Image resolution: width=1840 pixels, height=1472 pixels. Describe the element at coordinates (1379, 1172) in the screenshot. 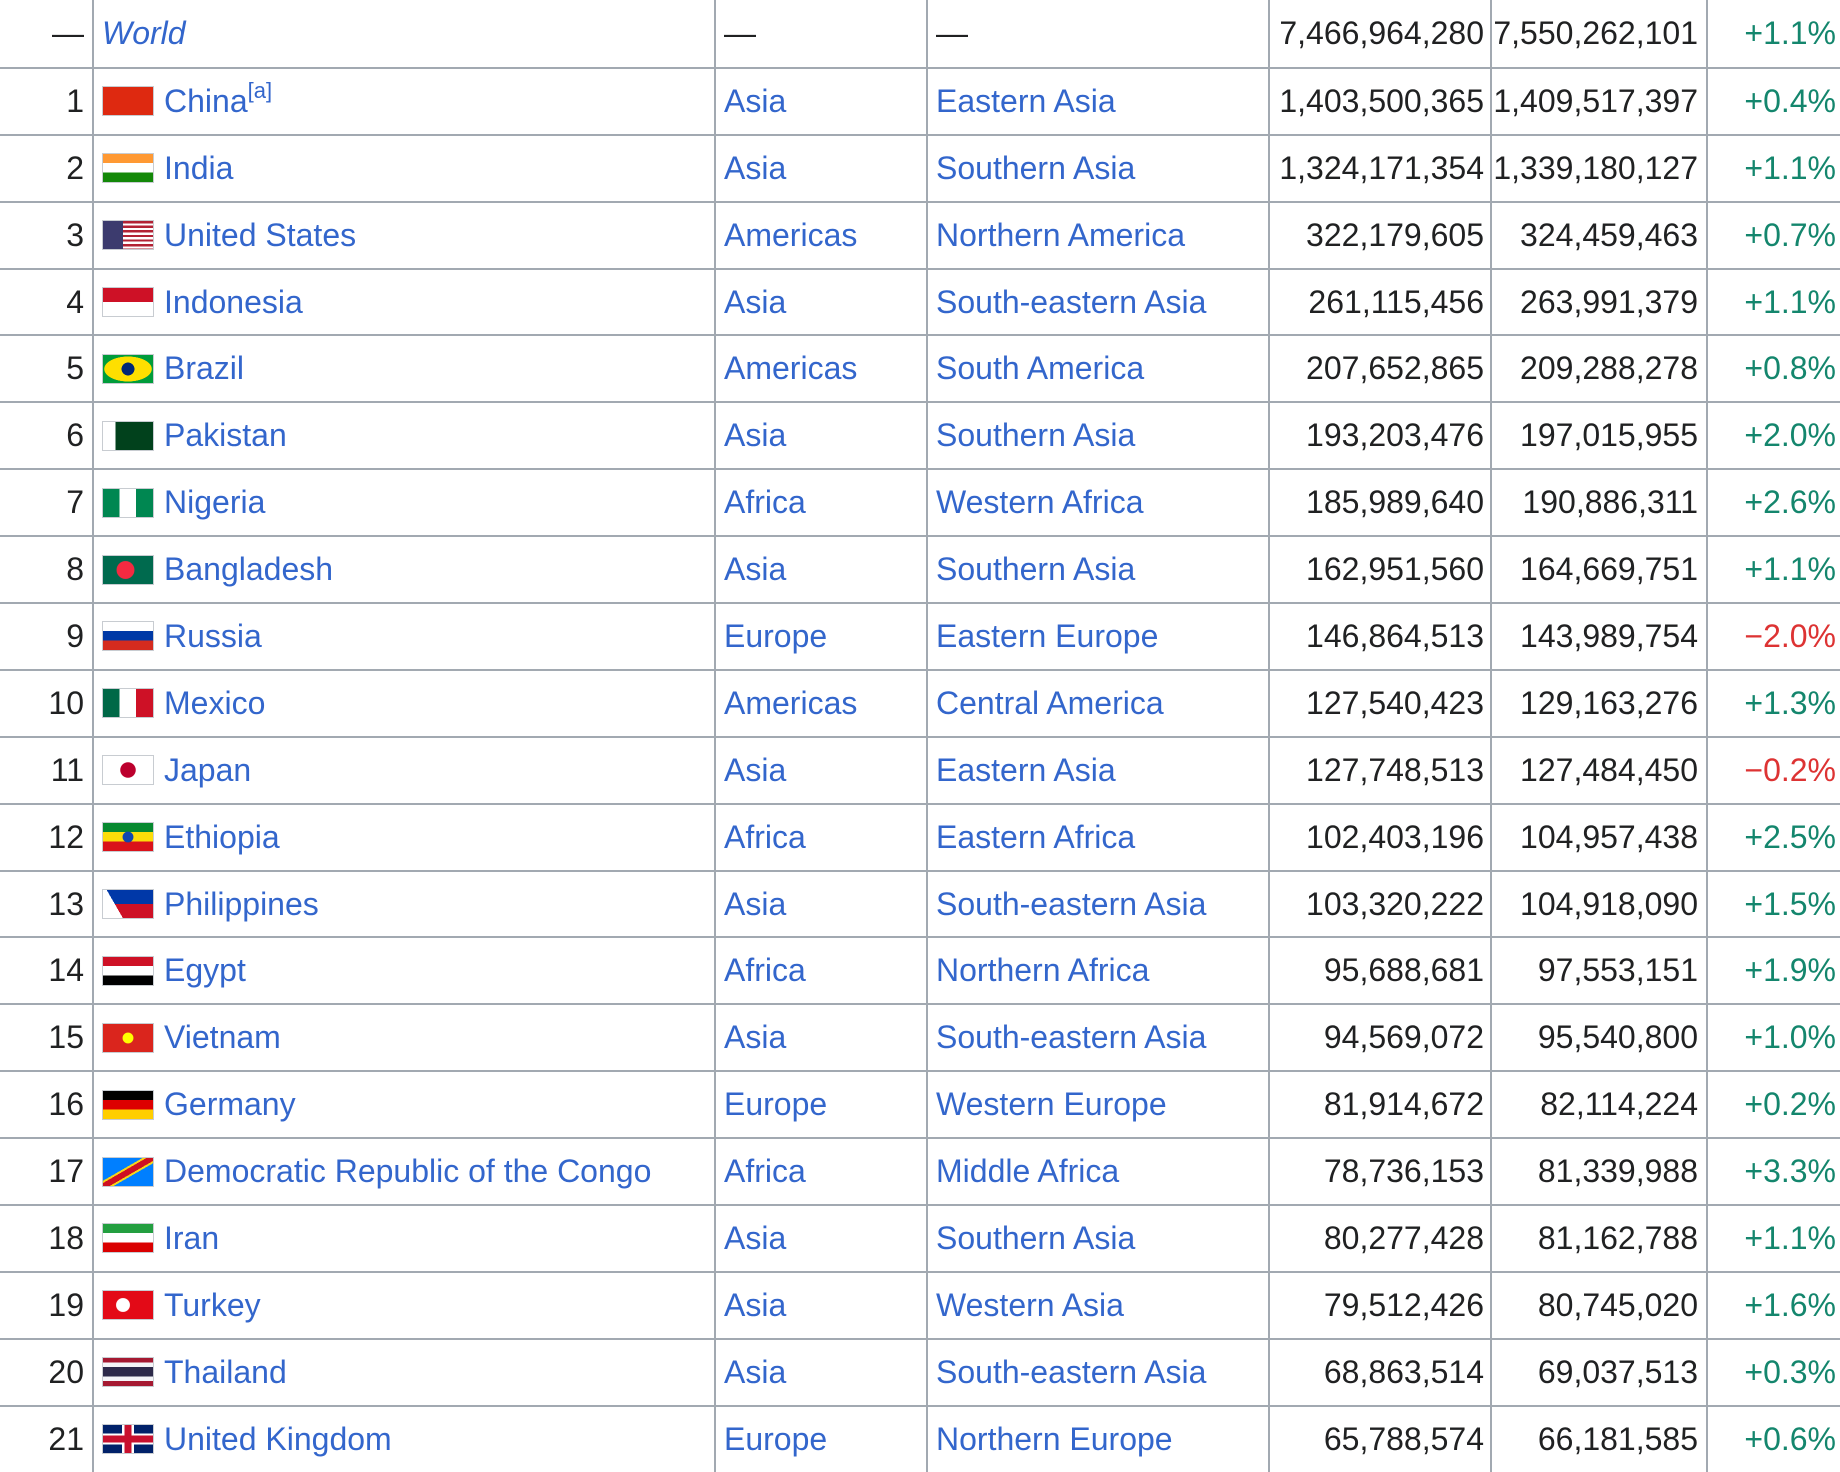

I see `population-2016-cell: 78,736,153` at that location.